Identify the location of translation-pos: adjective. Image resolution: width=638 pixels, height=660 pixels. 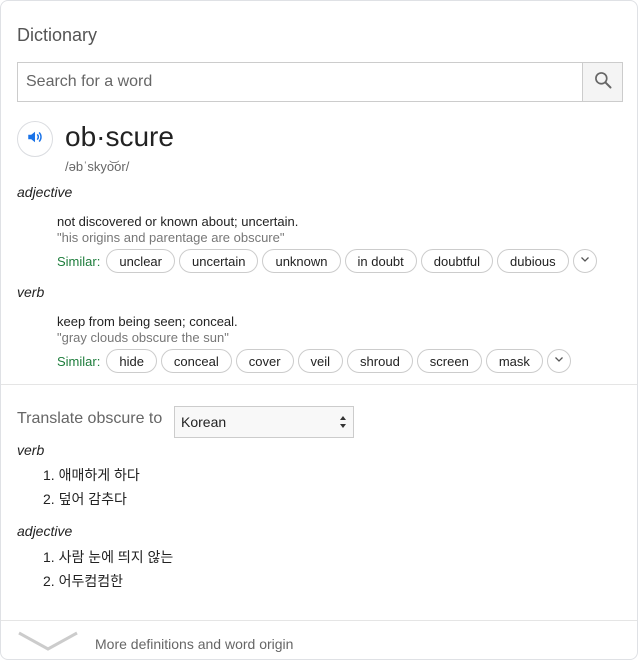
(45, 531).